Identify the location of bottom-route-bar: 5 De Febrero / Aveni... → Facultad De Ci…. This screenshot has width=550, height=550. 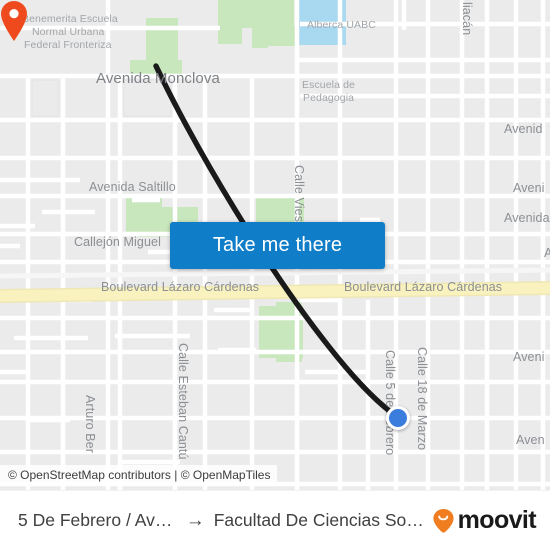
(275, 520).